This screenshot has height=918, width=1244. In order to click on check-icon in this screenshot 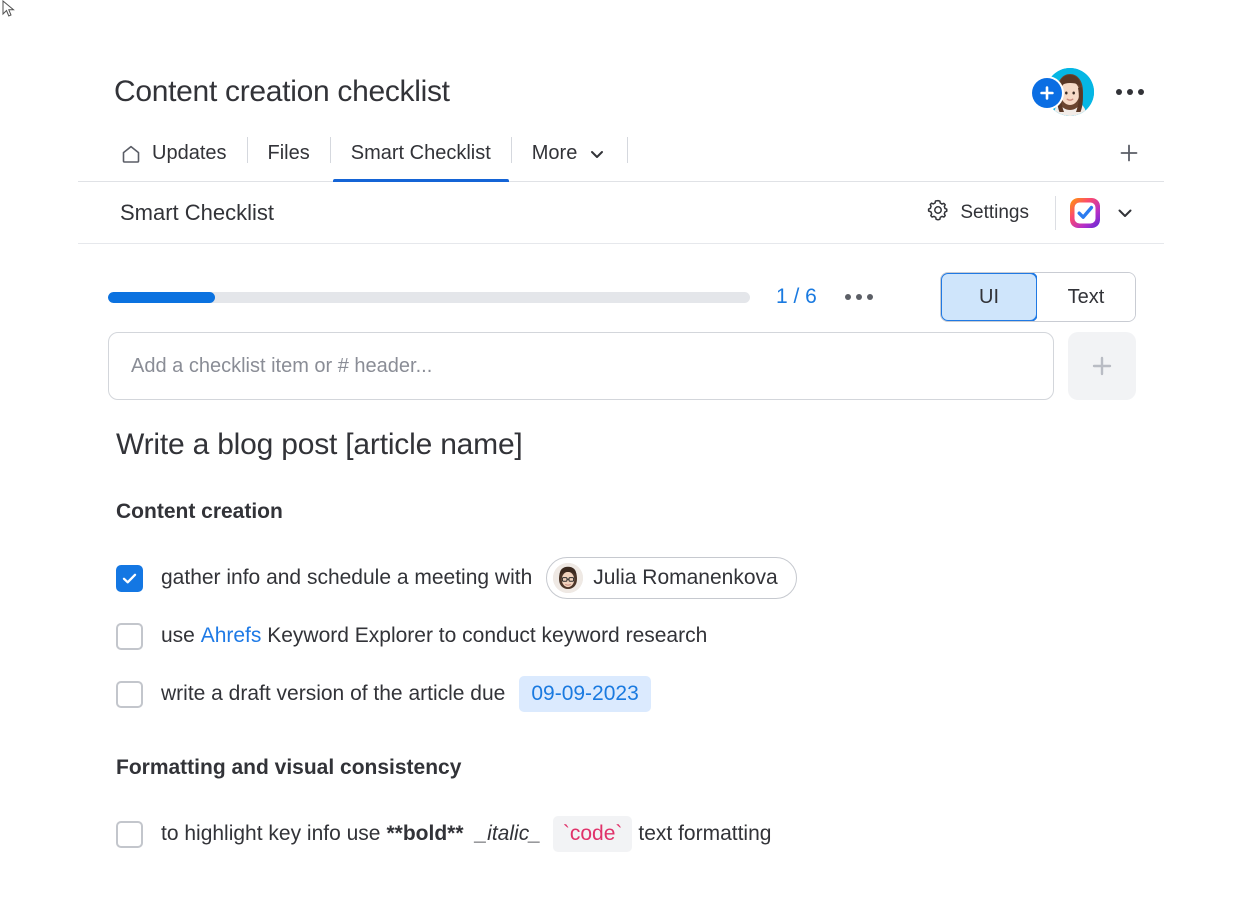, I will do `click(129, 578)`.